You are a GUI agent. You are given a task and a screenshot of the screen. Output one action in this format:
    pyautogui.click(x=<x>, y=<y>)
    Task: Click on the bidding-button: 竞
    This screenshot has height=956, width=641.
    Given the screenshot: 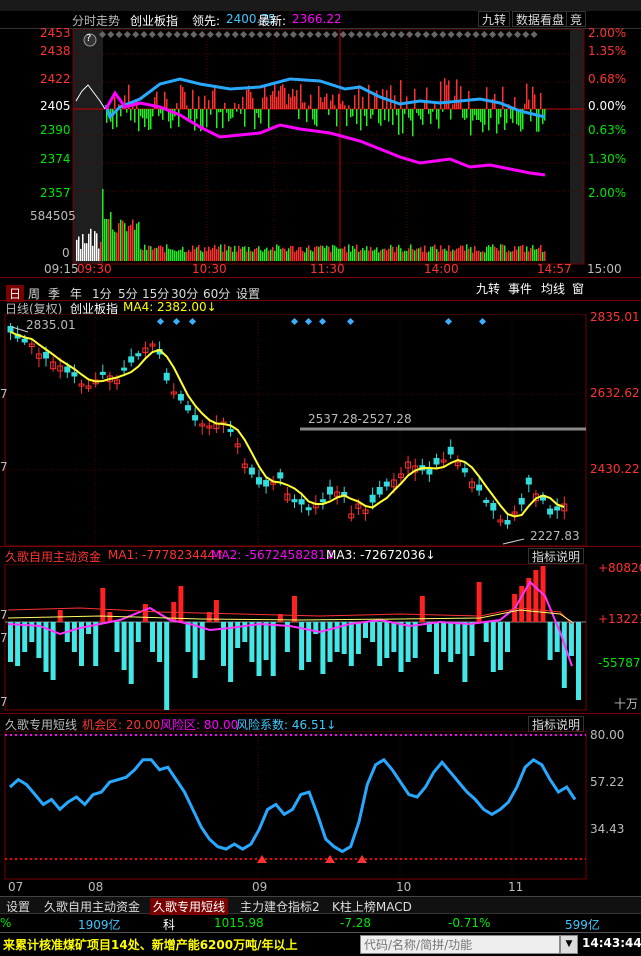 What is the action you would take?
    pyautogui.click(x=576, y=19)
    